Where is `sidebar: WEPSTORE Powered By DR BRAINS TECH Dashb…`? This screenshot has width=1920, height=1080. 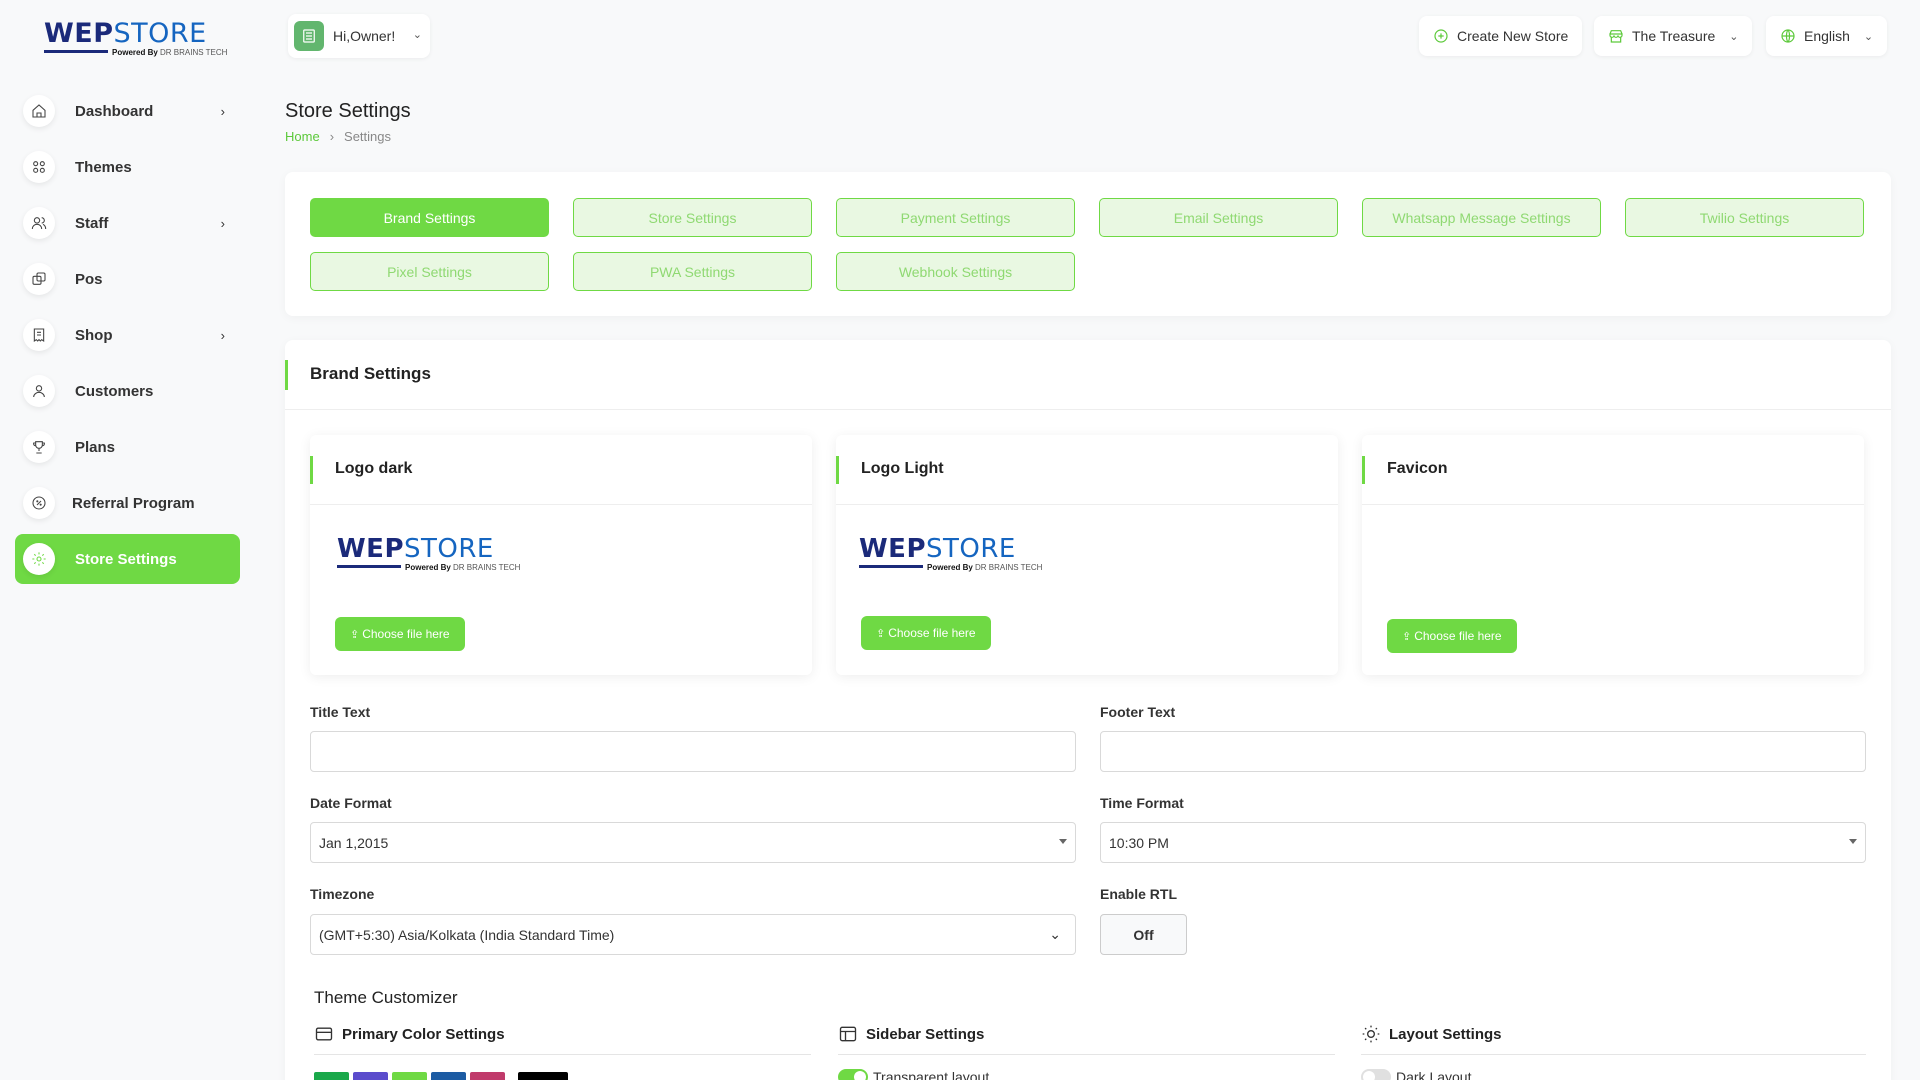 sidebar: WEPSTORE Powered By DR BRAINS TECH Dashb… is located at coordinates (127, 540).